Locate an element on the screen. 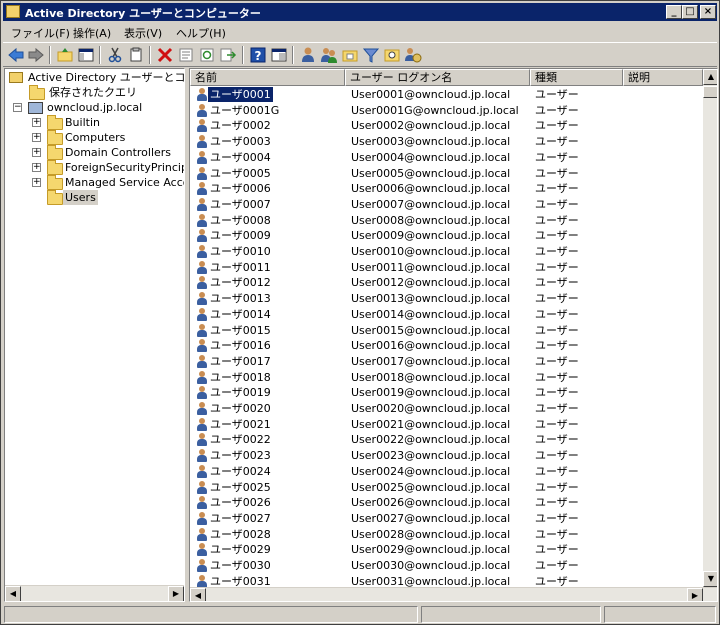  table-row: ユーザ0005 User0005@owncloud.jp.local ユーザー is located at coordinates (446, 174).